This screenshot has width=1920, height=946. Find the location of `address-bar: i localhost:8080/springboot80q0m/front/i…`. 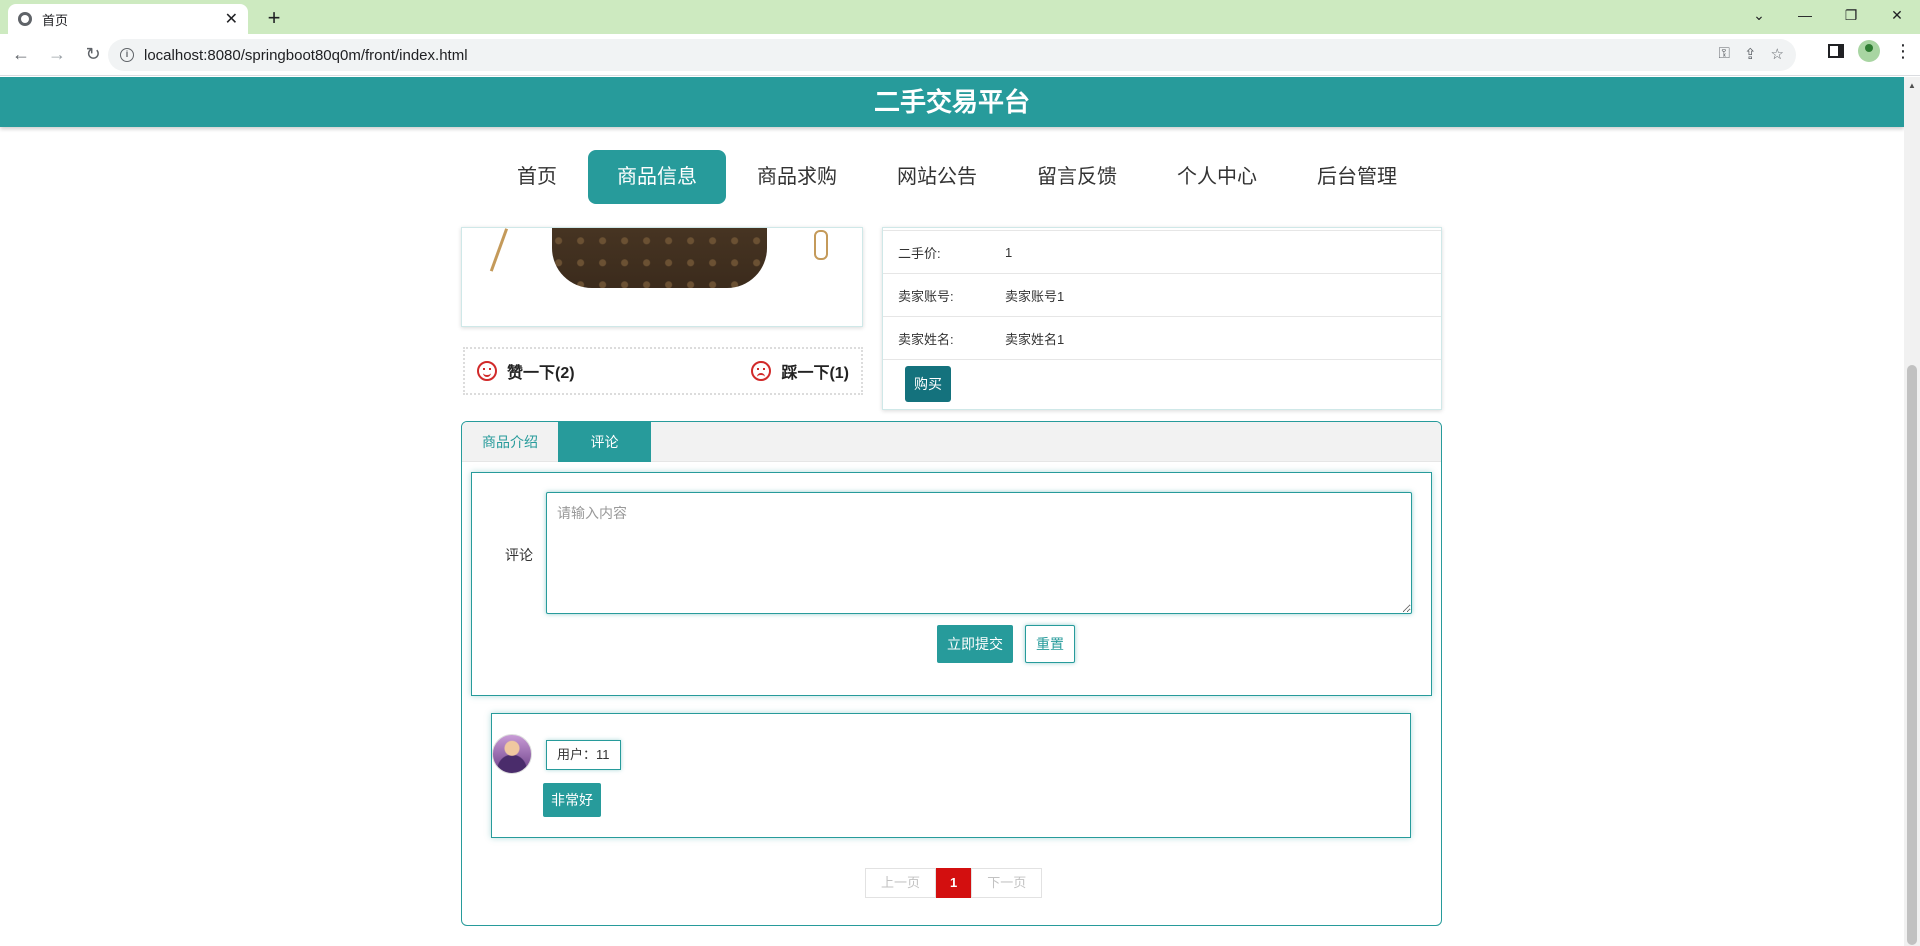

address-bar: i localhost:8080/springboot80q0m/front/i… is located at coordinates (952, 55).